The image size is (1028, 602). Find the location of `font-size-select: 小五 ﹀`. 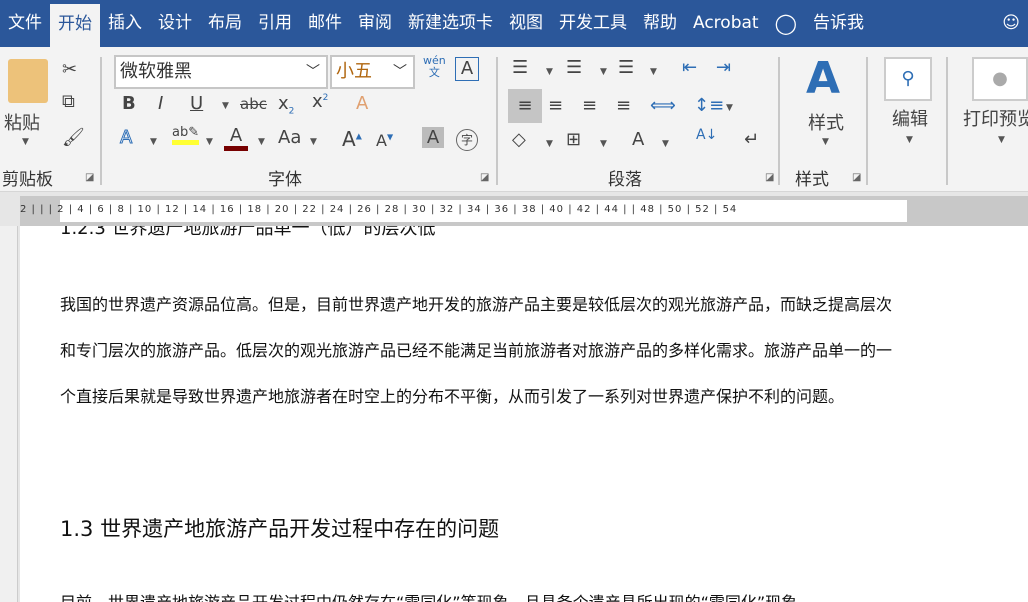

font-size-select: 小五 ﹀ is located at coordinates (372, 72).